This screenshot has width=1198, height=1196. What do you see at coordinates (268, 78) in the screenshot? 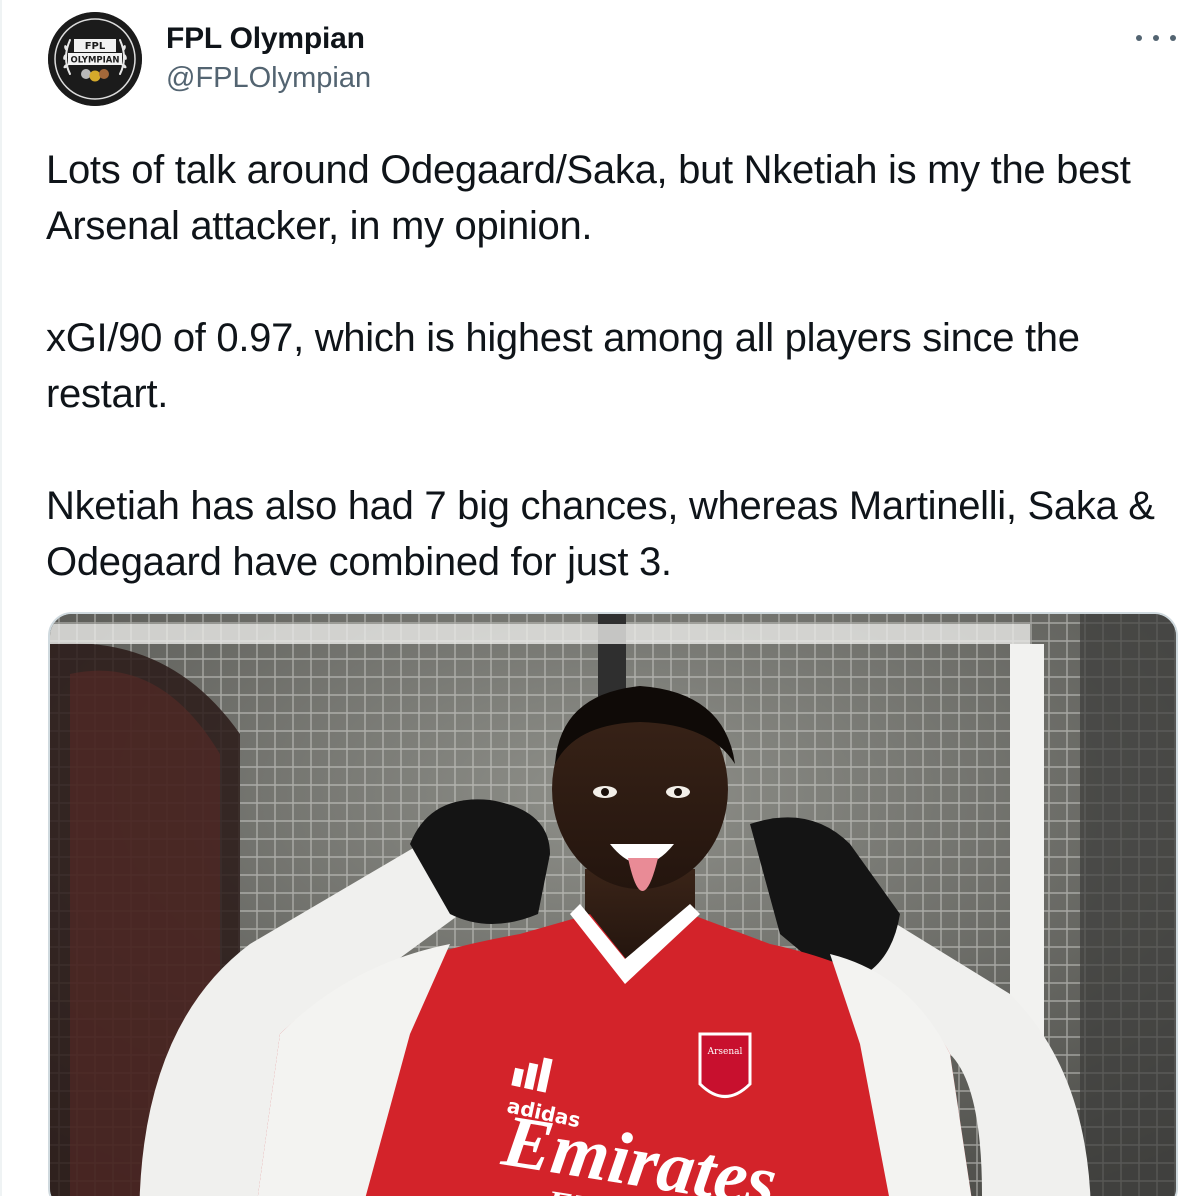
I see `author-handle: @FPLOlympian` at bounding box center [268, 78].